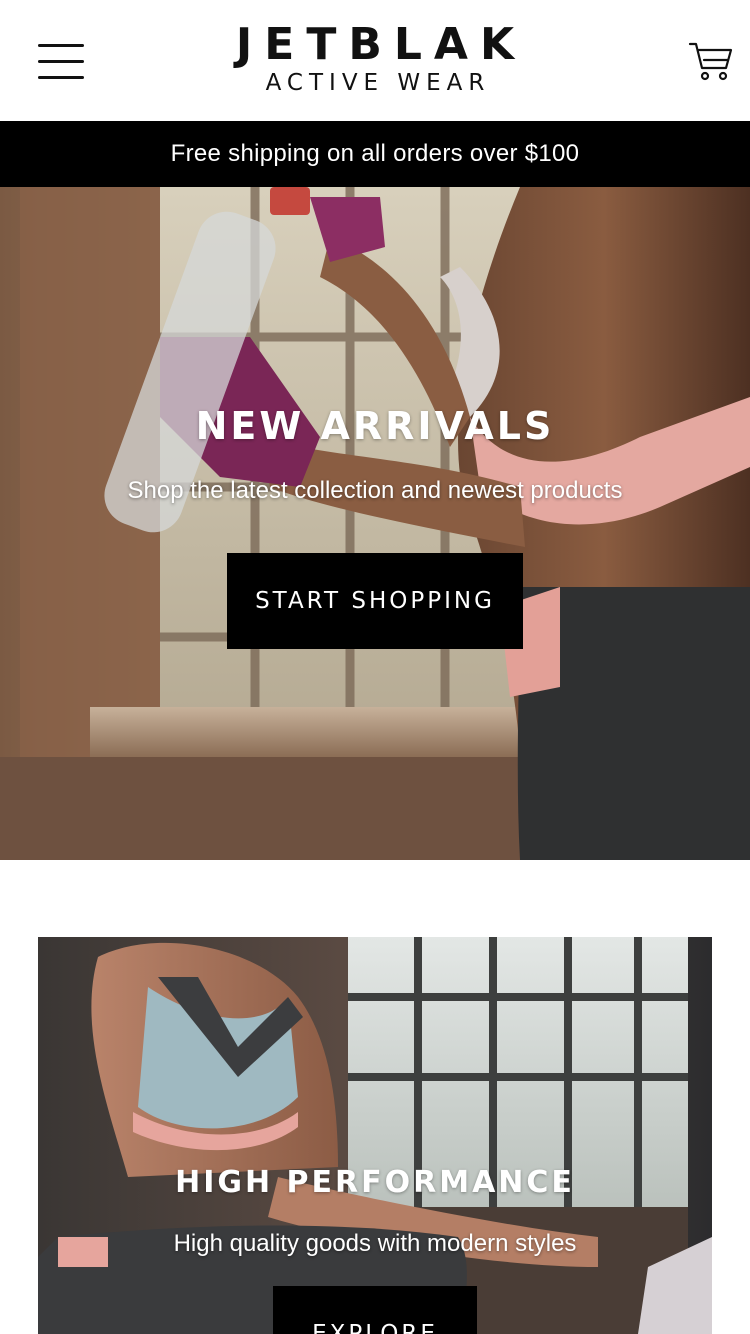 The image size is (750, 1334). I want to click on announcement-bar: Free shipping on all orders over $100, so click(375, 154).